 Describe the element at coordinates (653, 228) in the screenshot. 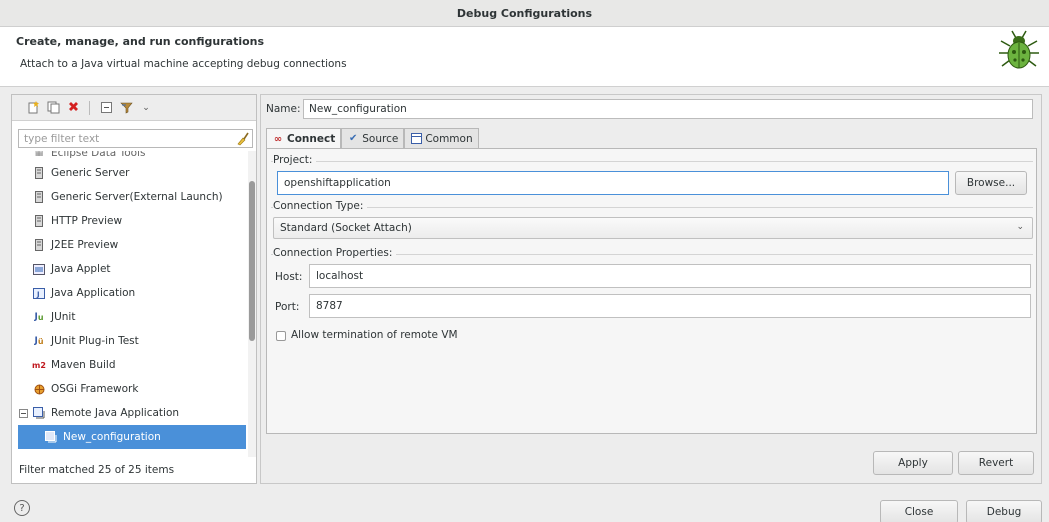

I see `connection-type-select: Standard (Socket Attach) ⌄` at that location.